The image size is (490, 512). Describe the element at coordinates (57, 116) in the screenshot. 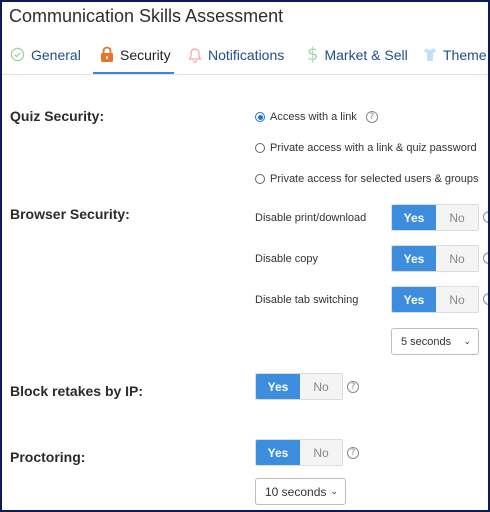

I see `quiz-security-label: Quiz Security:` at that location.